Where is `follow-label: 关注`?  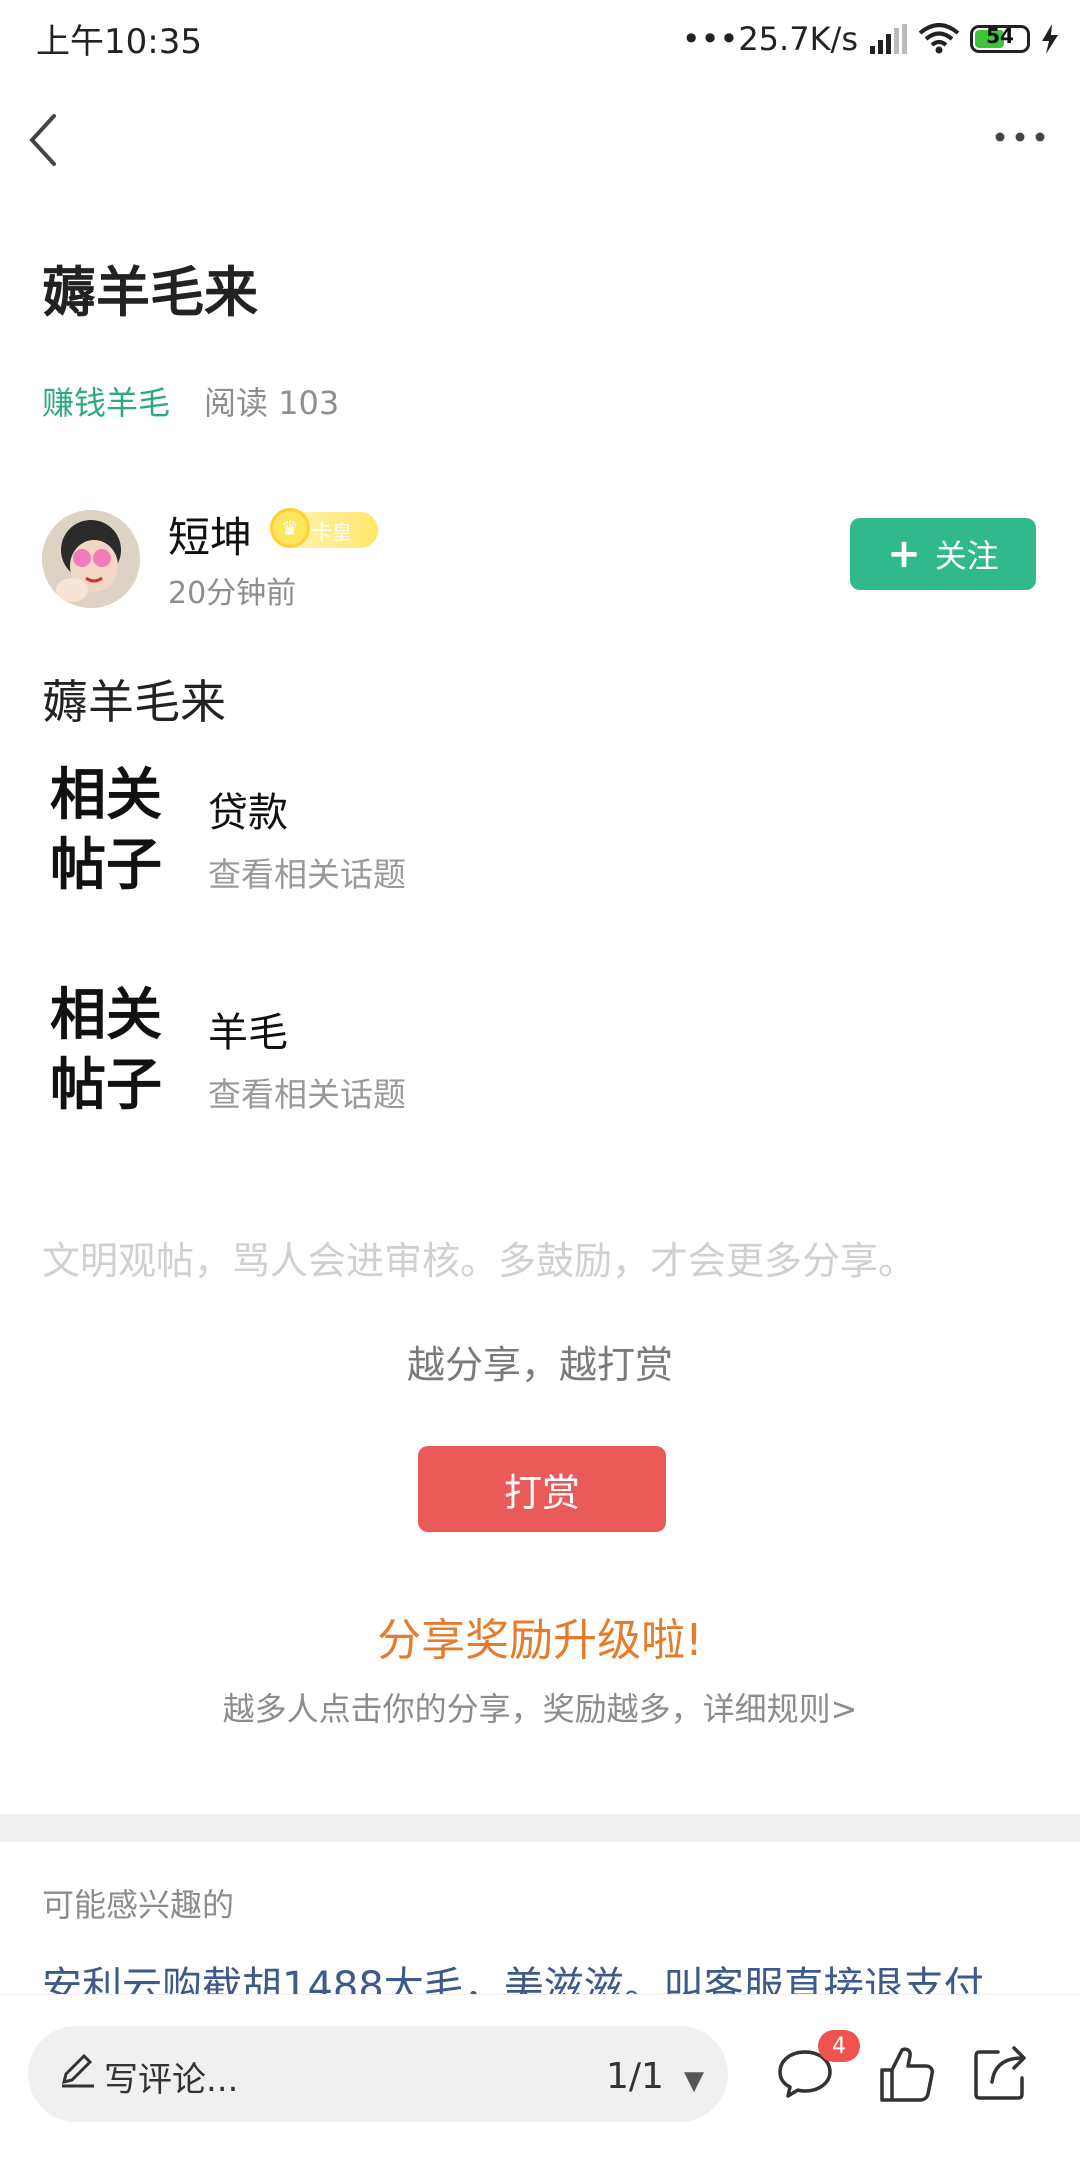
follow-label: 关注 is located at coordinates (966, 556).